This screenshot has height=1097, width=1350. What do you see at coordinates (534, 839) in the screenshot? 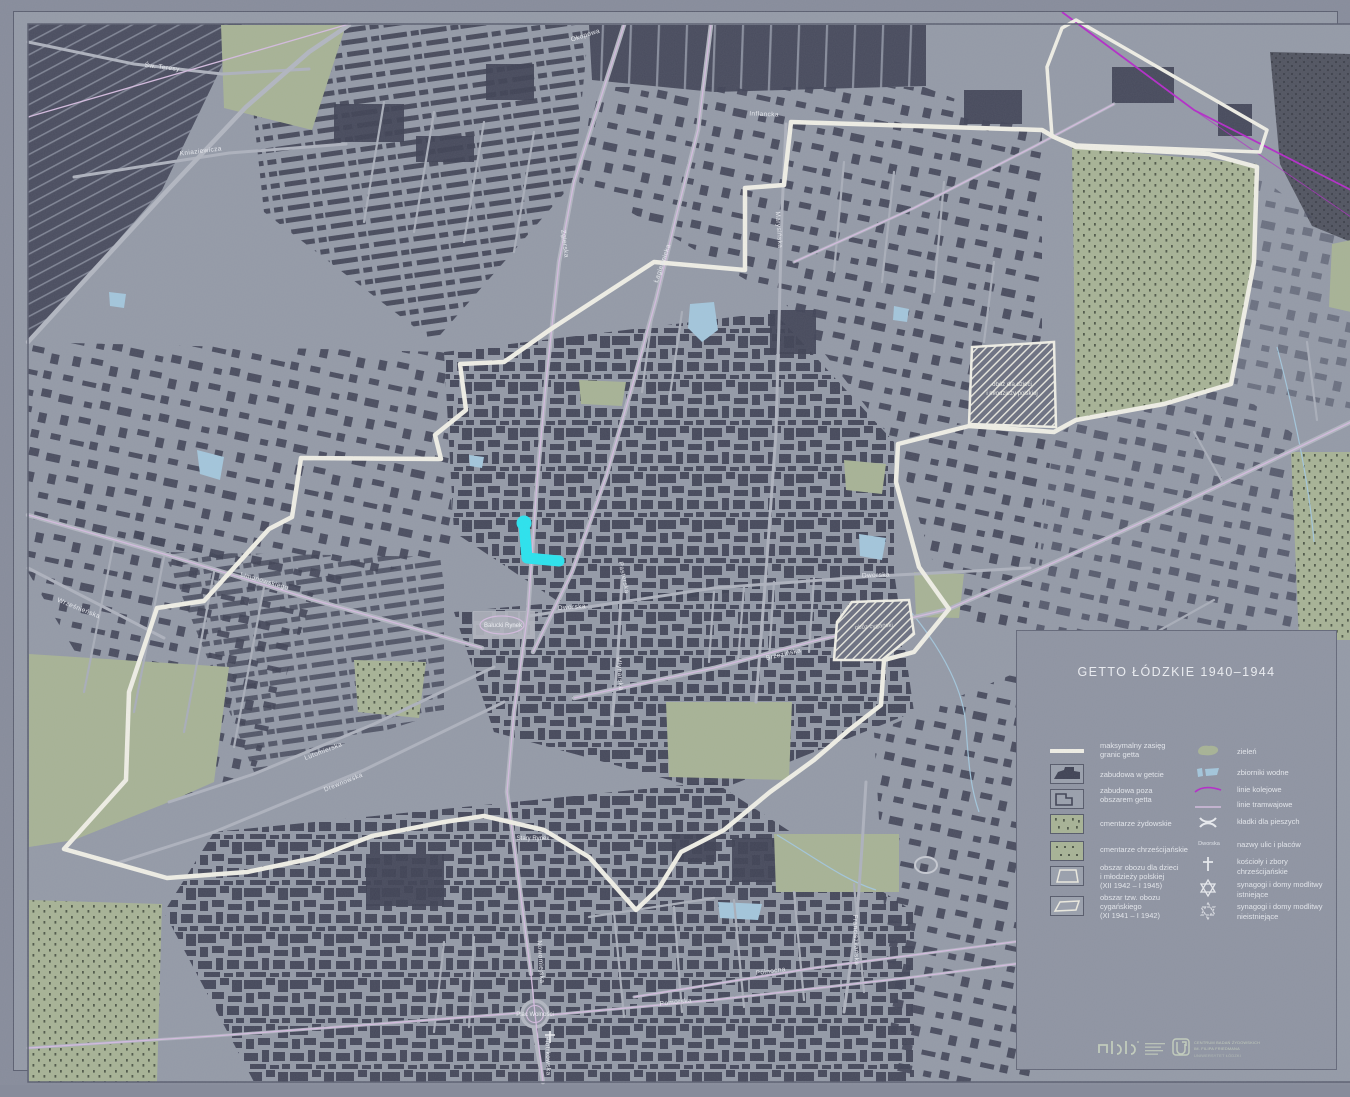
I see `place-label: Stary Rynek` at bounding box center [534, 839].